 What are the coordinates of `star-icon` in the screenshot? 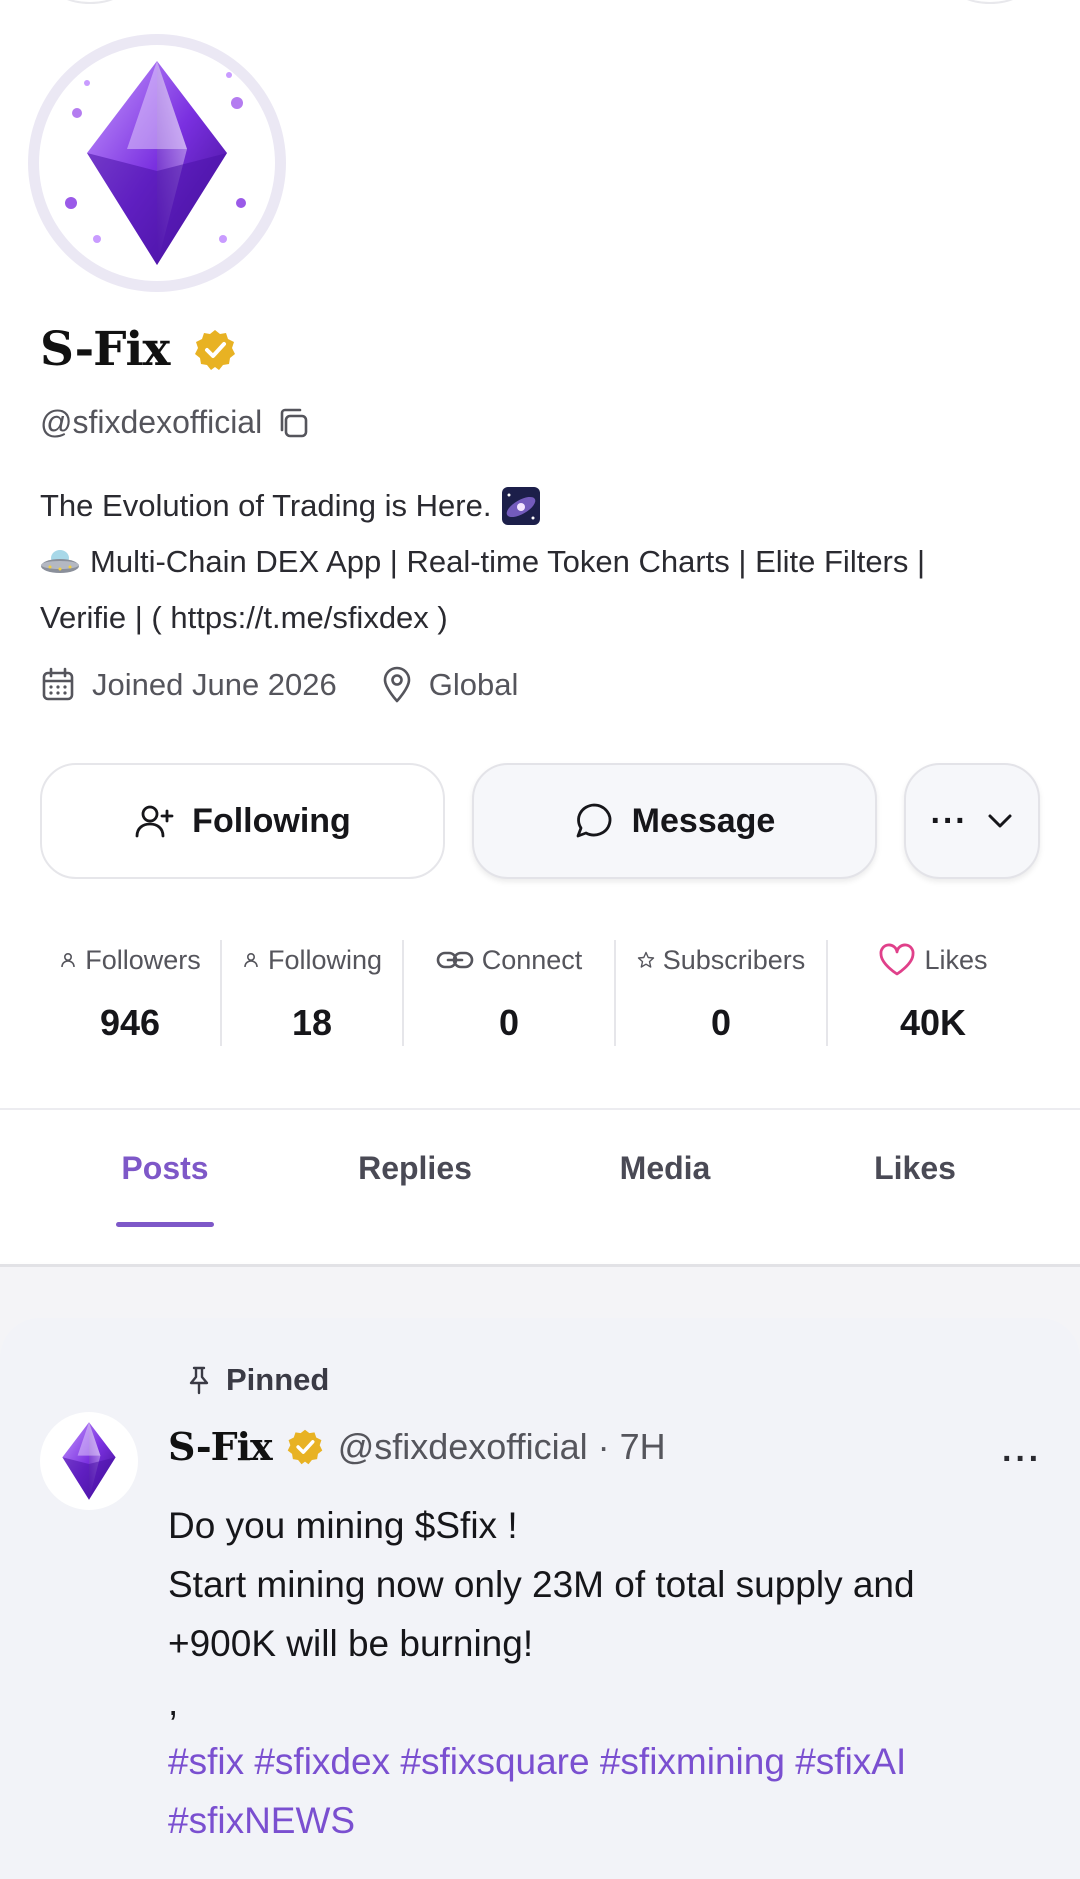 It's located at (645, 959).